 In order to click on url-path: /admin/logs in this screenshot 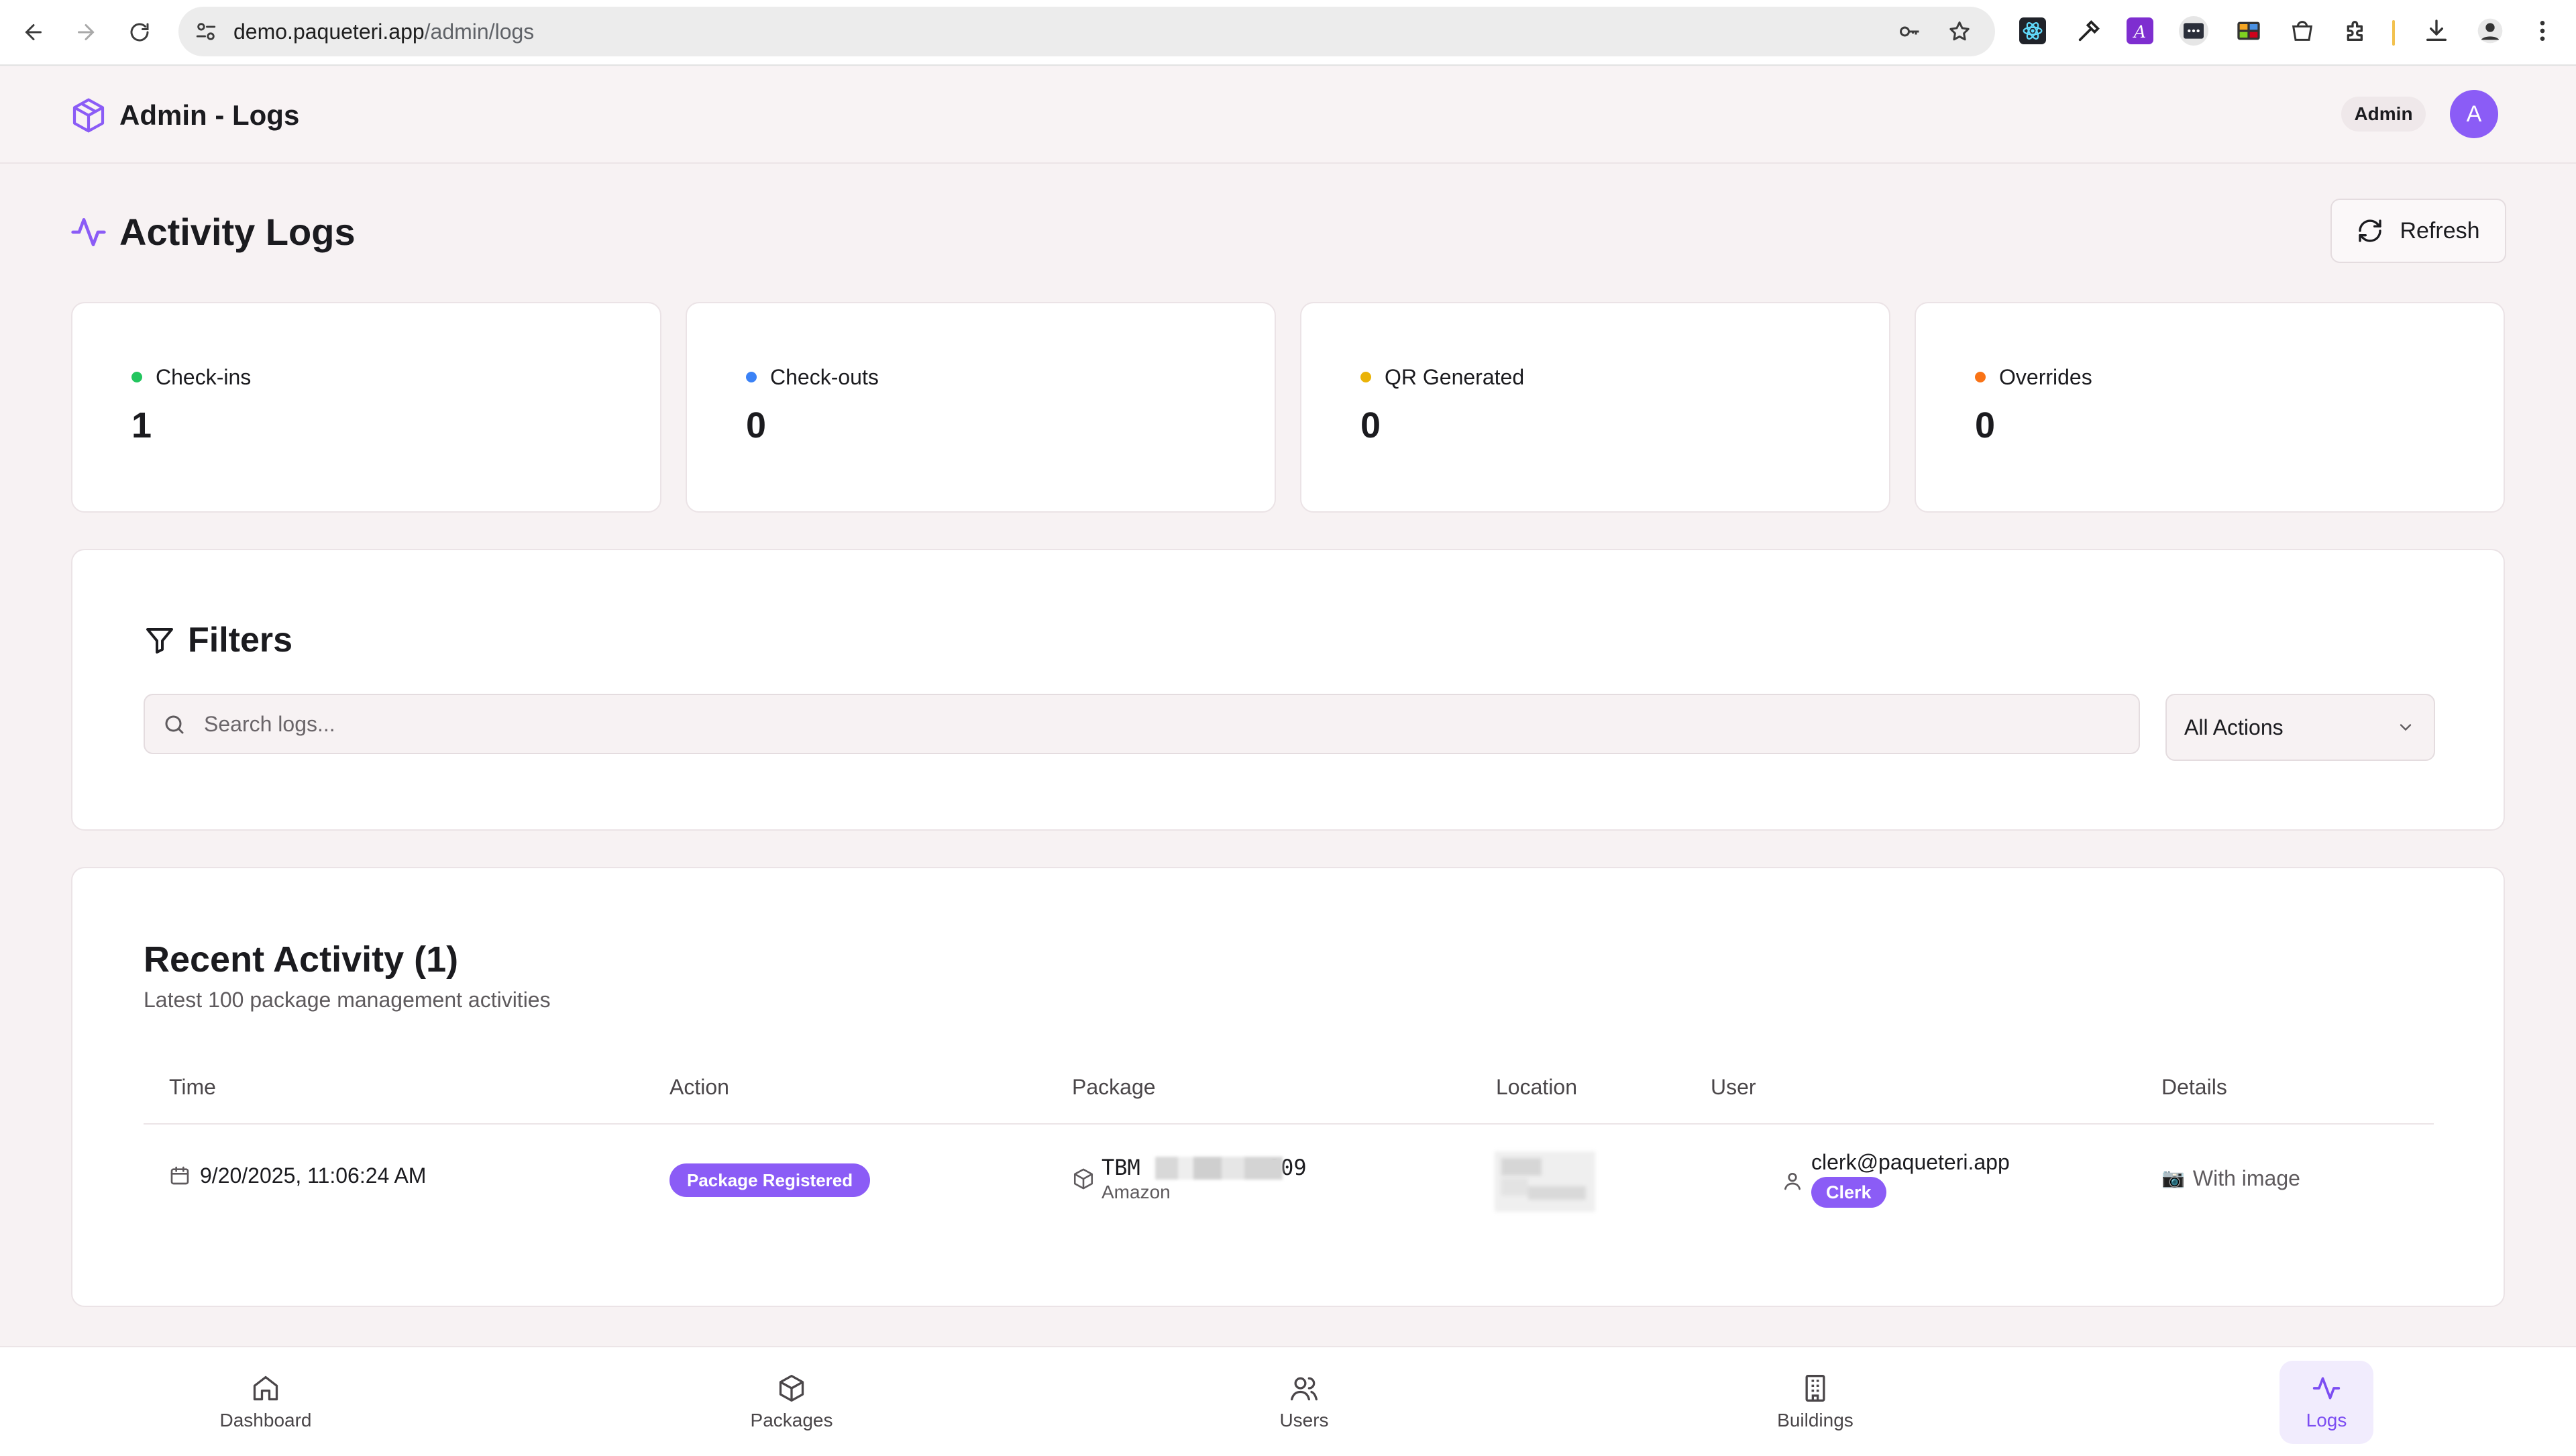, I will do `click(479, 32)`.